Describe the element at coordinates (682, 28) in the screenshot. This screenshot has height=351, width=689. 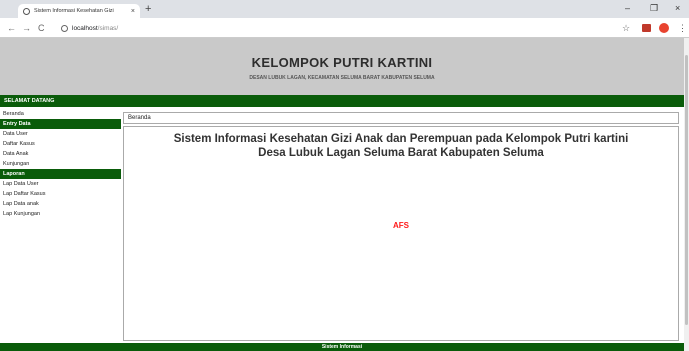
I see `browser-menu-icon: ⋮` at that location.